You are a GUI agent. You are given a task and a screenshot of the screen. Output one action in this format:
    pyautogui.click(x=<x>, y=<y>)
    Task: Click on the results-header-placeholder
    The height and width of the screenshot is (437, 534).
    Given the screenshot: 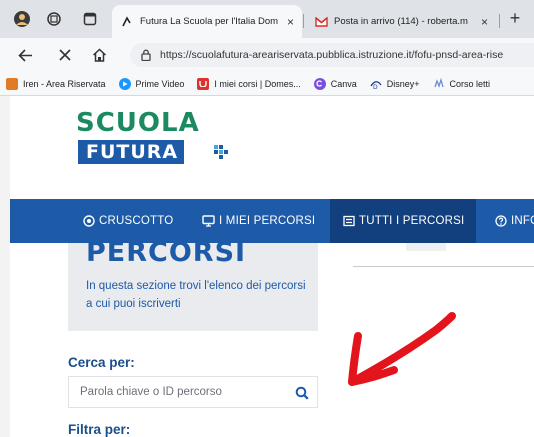 What is the action you would take?
    pyautogui.click(x=426, y=247)
    